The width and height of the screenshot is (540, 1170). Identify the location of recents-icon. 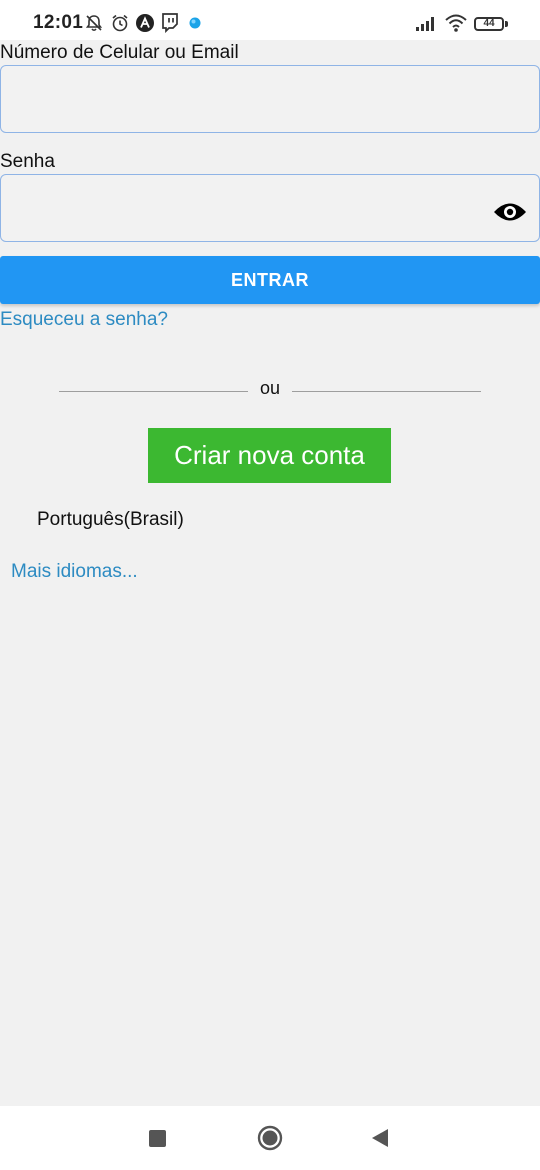
(157, 1138).